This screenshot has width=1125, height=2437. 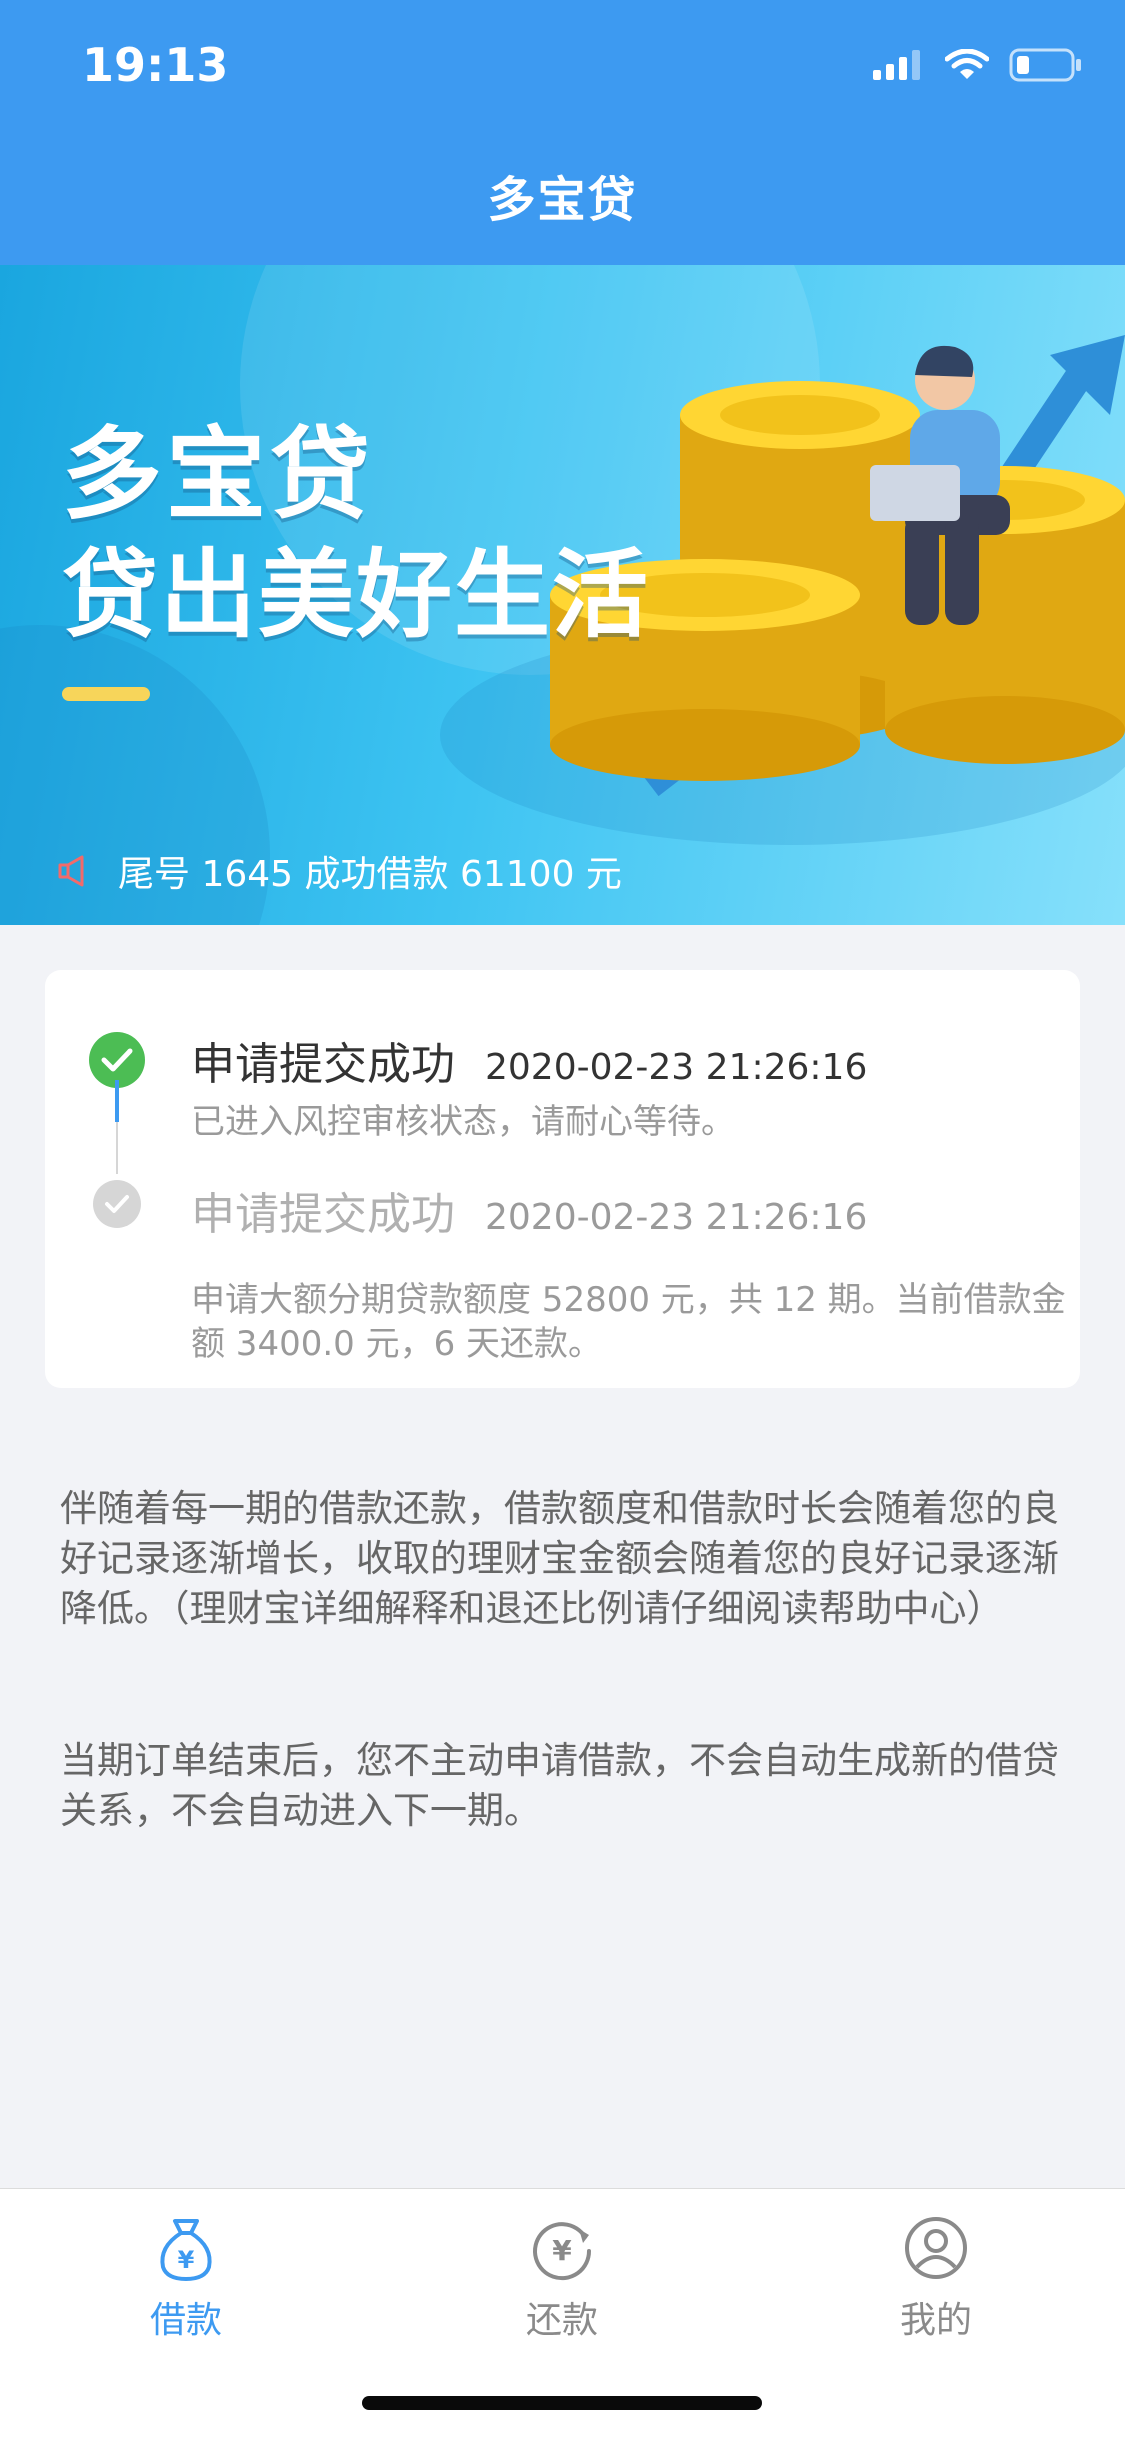 I want to click on tab-label: 我的, so click(x=935, y=2320).